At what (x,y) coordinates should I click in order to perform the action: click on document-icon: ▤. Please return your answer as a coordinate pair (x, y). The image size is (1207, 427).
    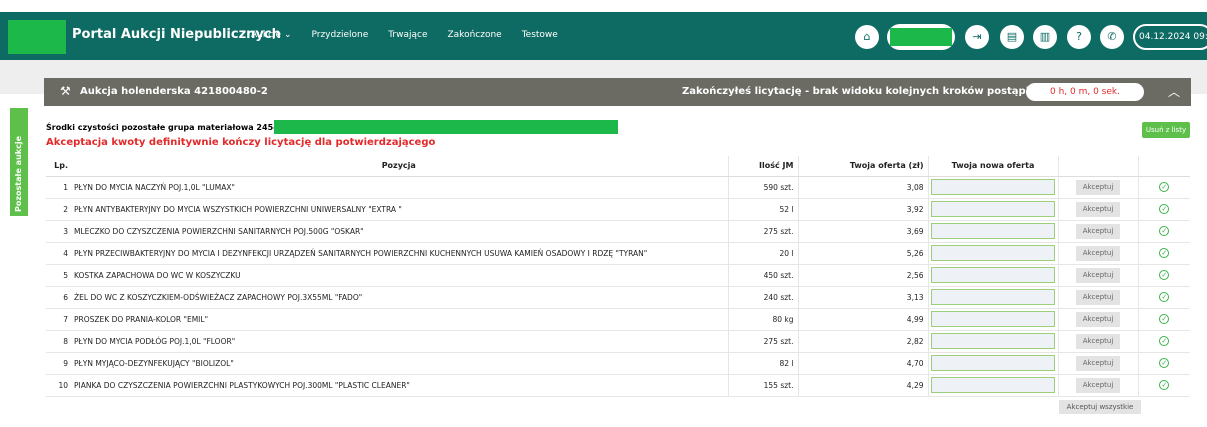
    Looking at the image, I should click on (1012, 37).